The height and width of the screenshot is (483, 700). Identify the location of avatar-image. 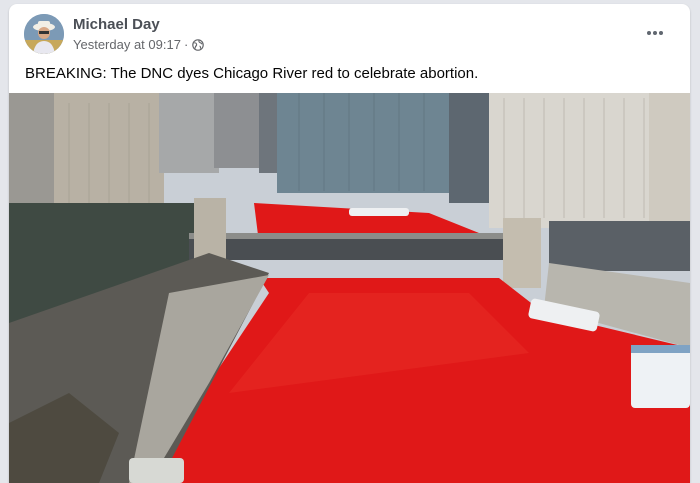
(44, 34).